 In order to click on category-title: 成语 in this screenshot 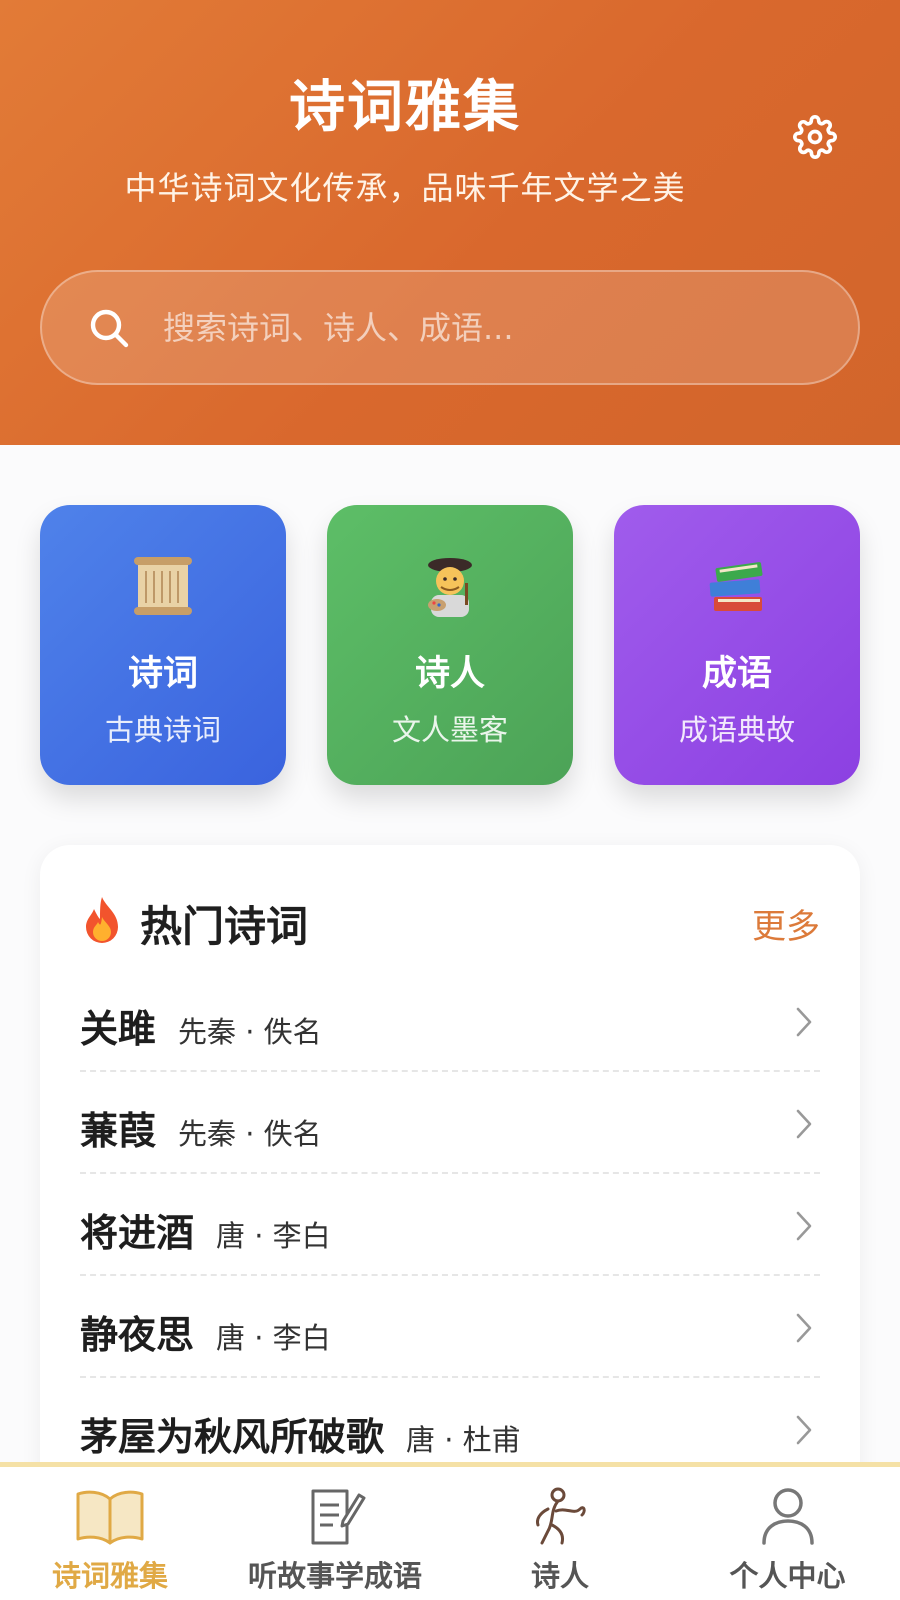, I will do `click(736, 674)`.